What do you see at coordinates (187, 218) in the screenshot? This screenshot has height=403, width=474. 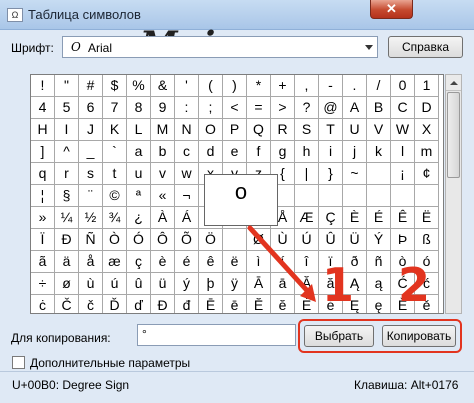 I see `grid-cell: Á` at bounding box center [187, 218].